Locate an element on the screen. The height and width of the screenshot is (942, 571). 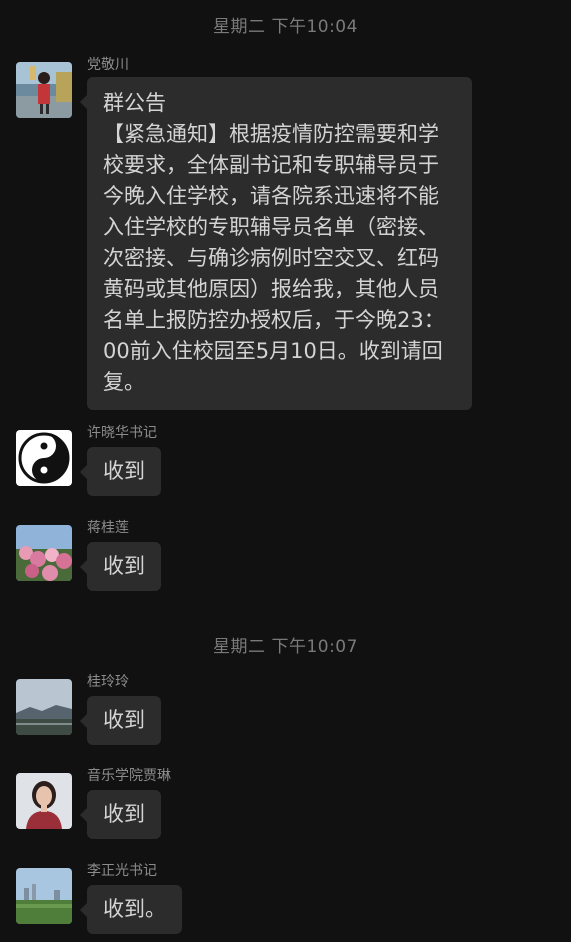
timestamp: 星期二 下午10:04 is located at coordinates (285, 27).